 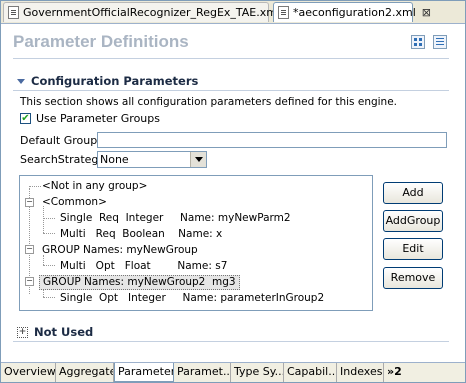 I want to click on more-tabs-button: »2, so click(x=398, y=372).